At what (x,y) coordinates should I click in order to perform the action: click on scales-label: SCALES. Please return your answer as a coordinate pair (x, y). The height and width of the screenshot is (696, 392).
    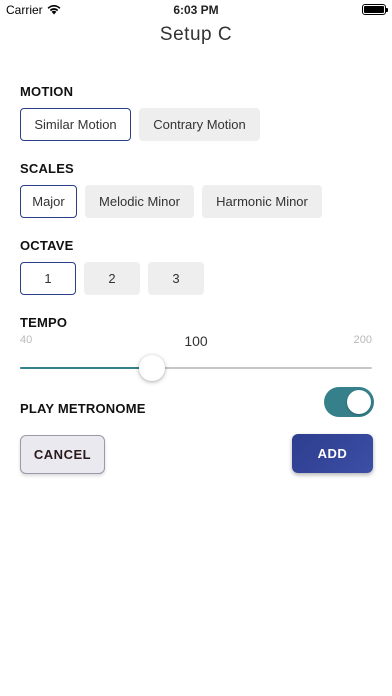
    Looking at the image, I should click on (47, 168).